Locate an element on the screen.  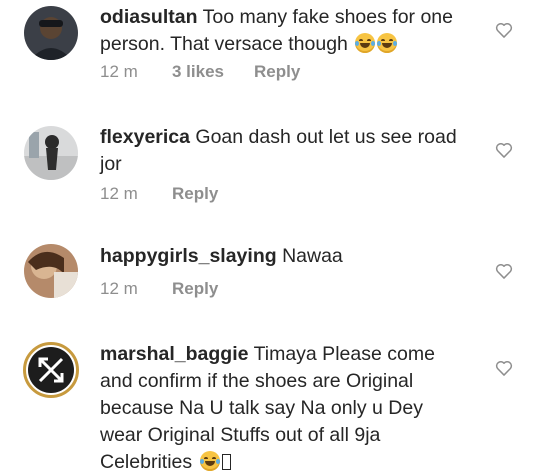
username: flexyerica is located at coordinates (145, 137).